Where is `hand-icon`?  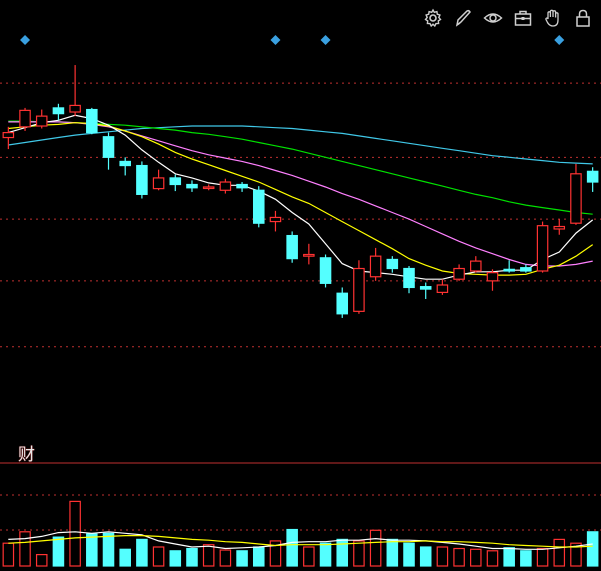
hand-icon is located at coordinates (552, 18).